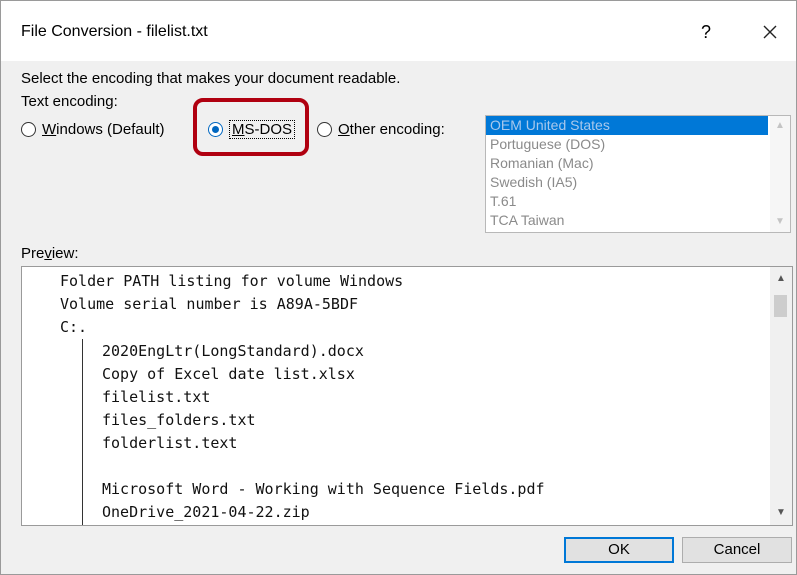 This screenshot has height=575, width=797. What do you see at coordinates (179, 420) in the screenshot?
I see `preview-line: files_folders.txt` at bounding box center [179, 420].